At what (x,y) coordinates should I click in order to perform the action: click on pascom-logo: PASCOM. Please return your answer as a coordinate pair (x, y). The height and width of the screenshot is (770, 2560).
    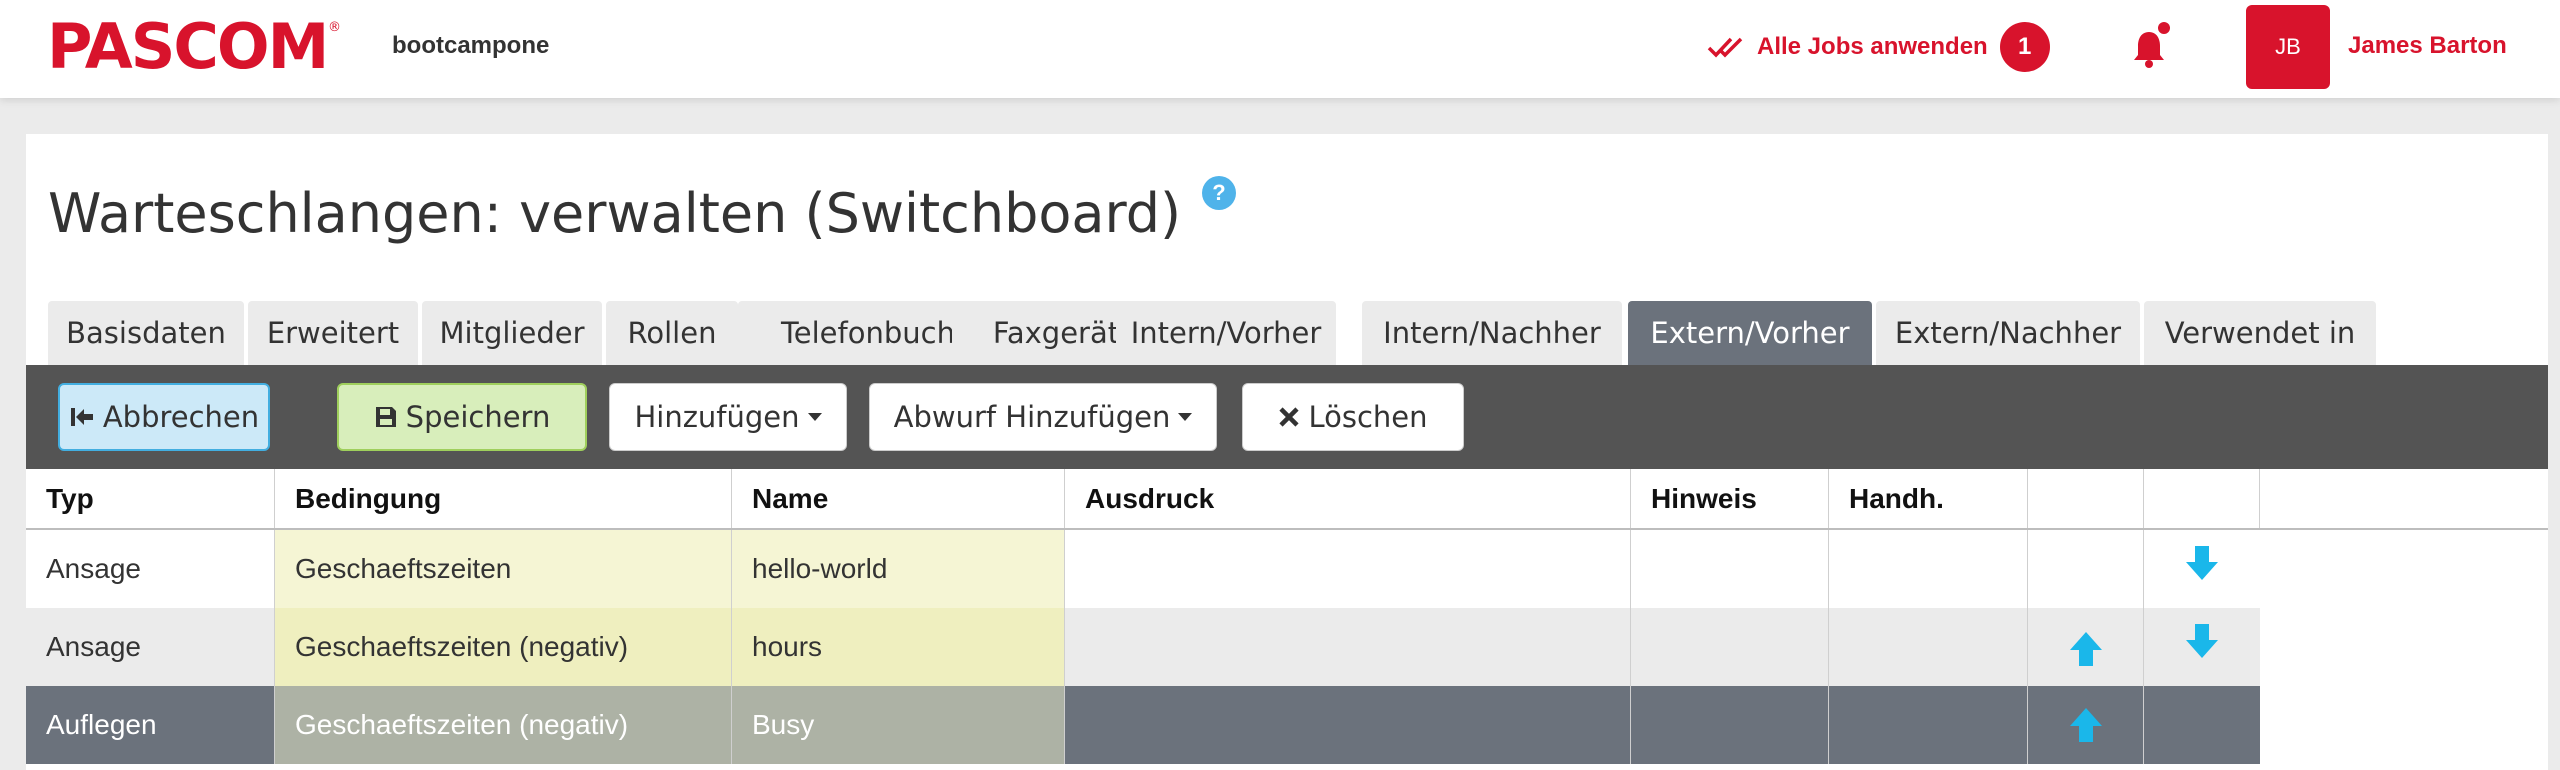
    Looking at the image, I should click on (188, 47).